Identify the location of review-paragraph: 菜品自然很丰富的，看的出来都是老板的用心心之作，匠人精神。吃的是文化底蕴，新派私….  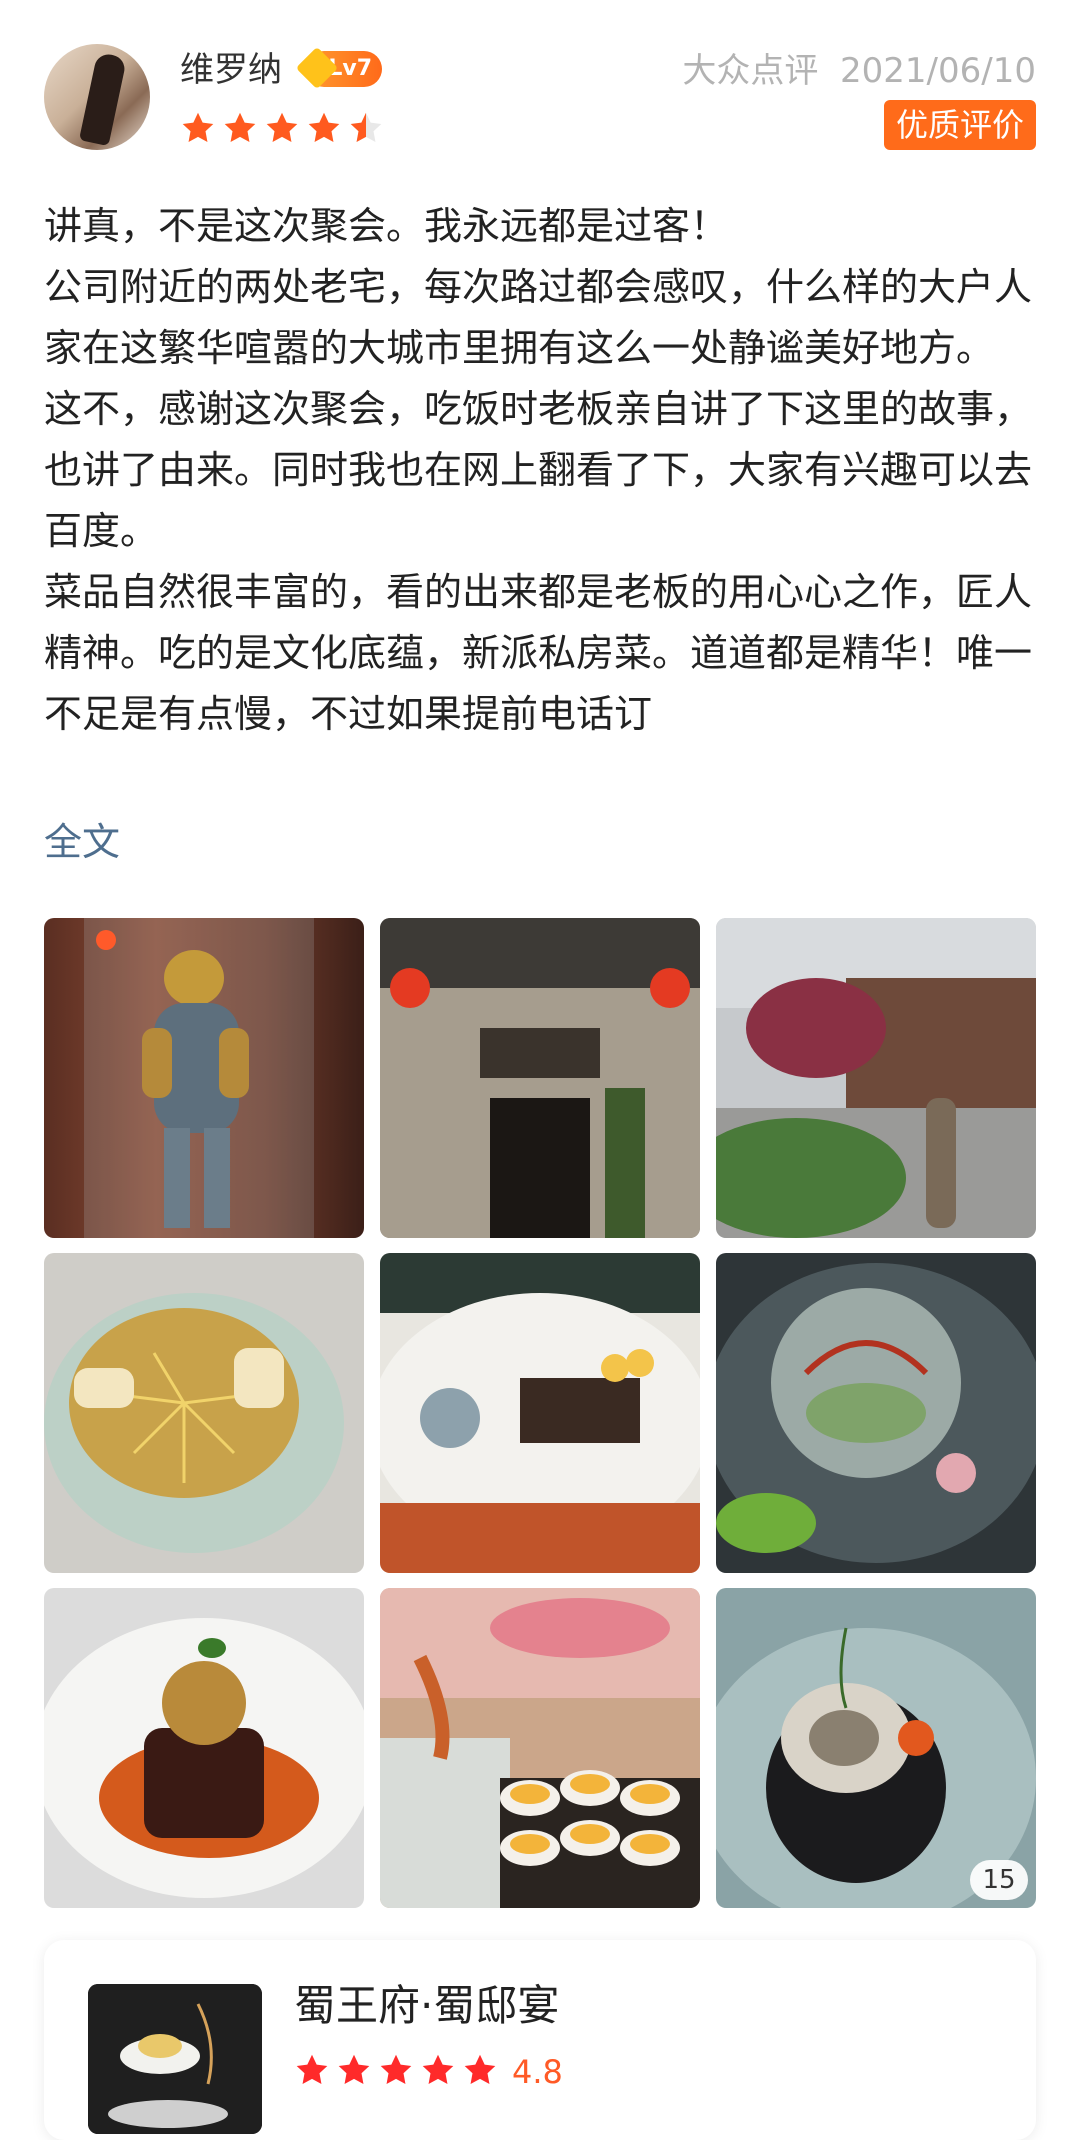
(538, 653).